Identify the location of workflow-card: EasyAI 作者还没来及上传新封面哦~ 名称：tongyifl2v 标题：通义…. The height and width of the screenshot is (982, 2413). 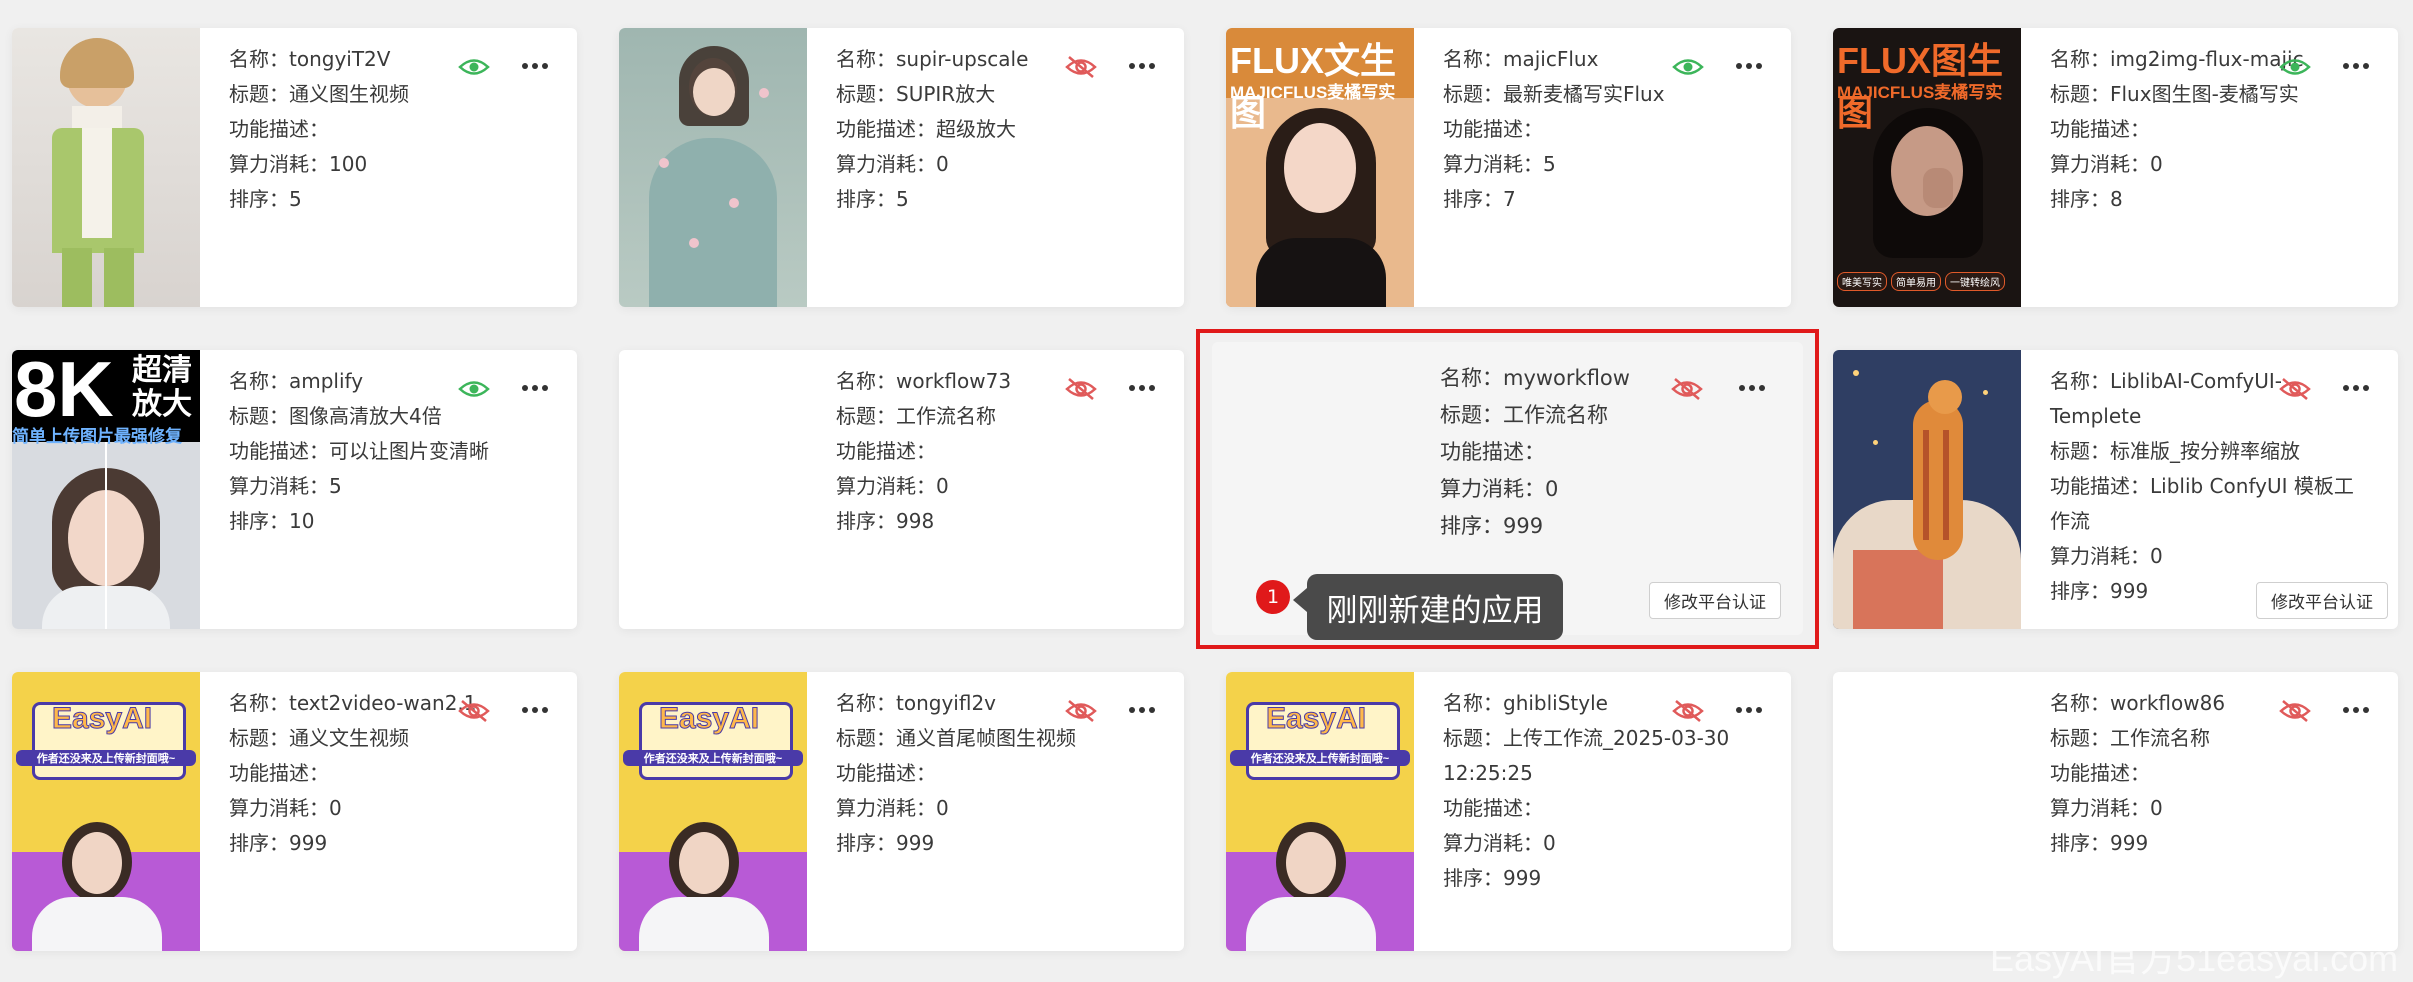
(901, 811).